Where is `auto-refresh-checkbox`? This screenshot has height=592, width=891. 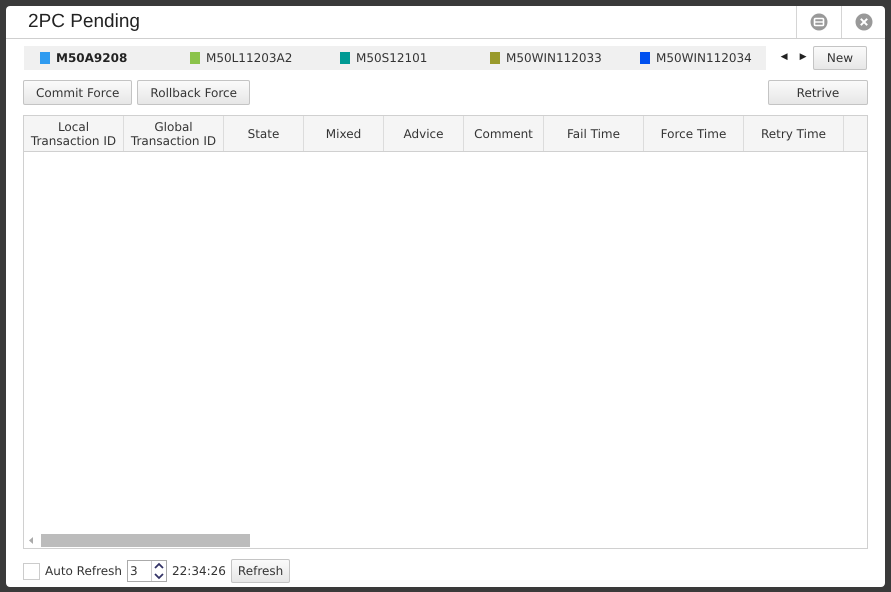
auto-refresh-checkbox is located at coordinates (31, 571).